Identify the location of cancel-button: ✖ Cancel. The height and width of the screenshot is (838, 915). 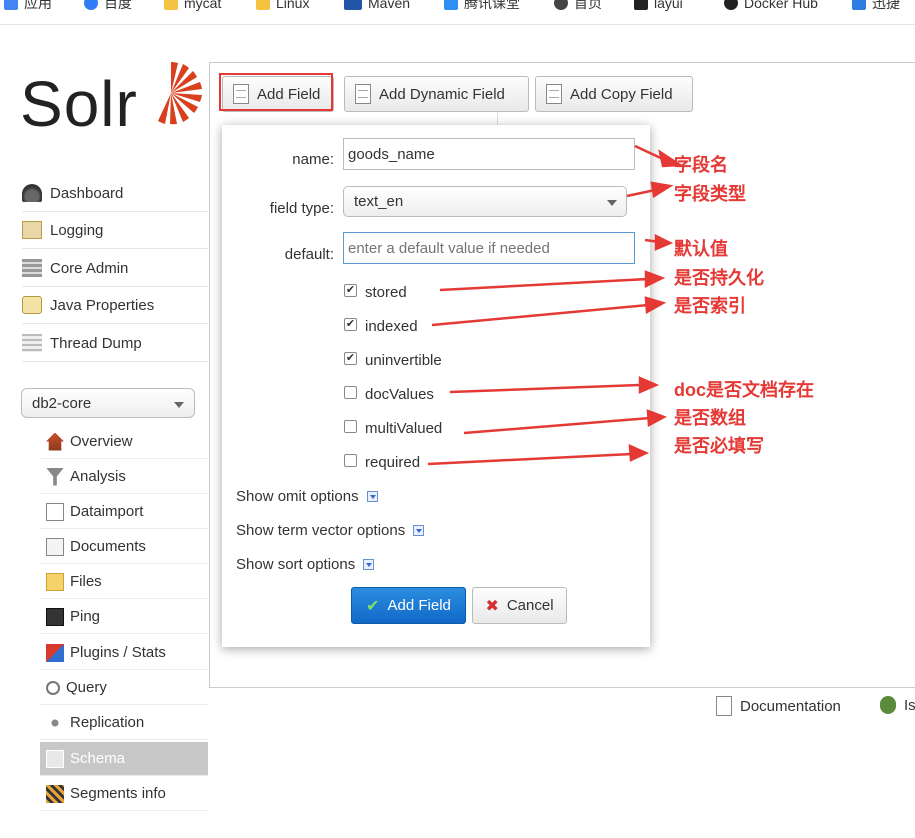
(519, 605).